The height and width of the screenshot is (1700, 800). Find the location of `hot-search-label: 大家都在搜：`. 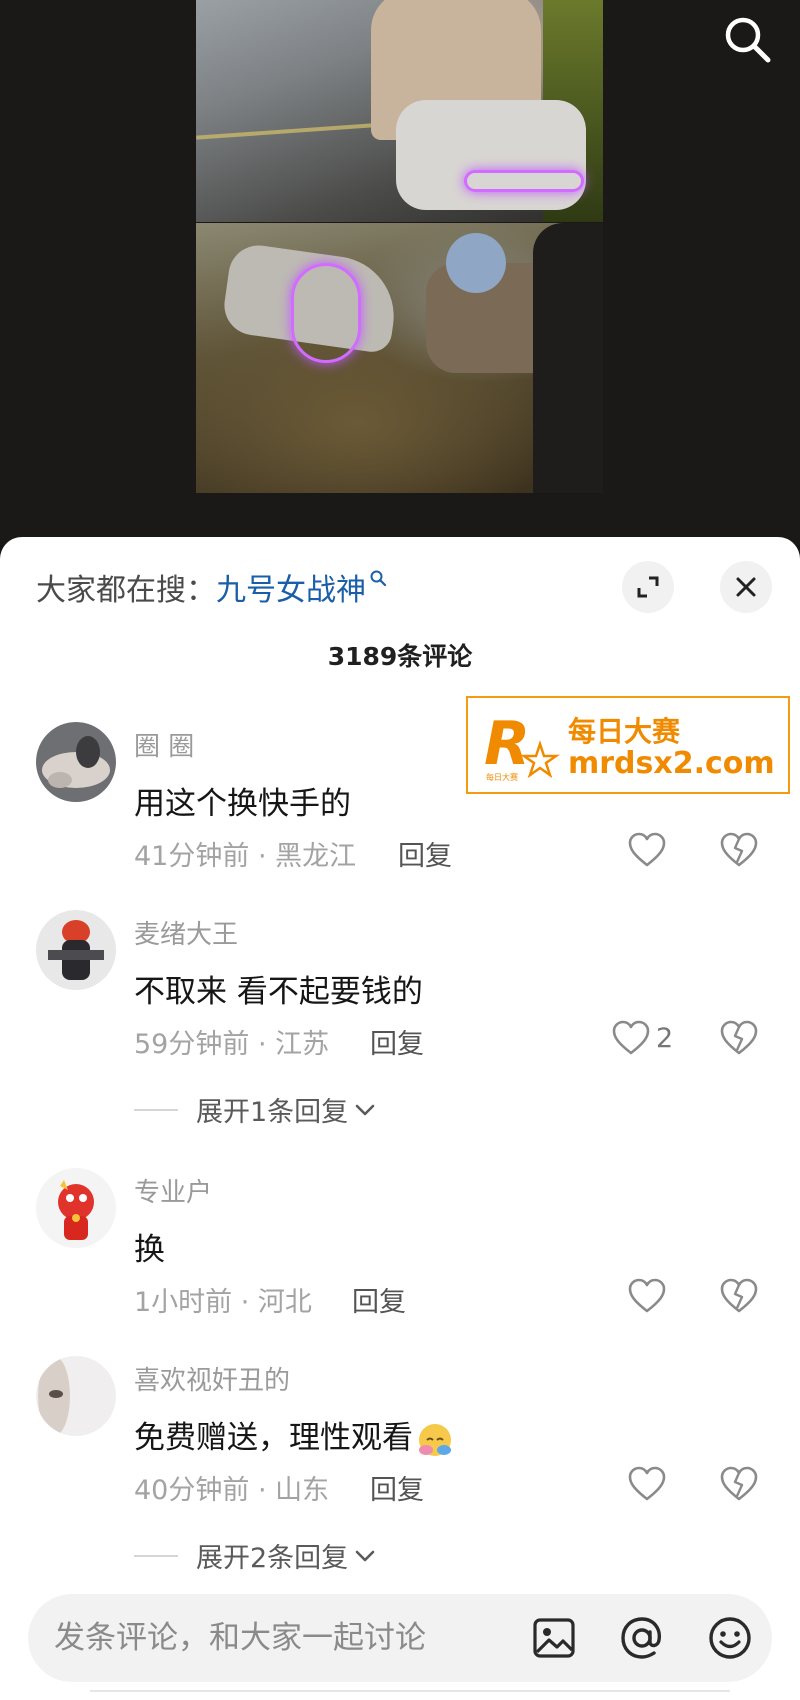

hot-search-label: 大家都在搜： is located at coordinates (126, 590).